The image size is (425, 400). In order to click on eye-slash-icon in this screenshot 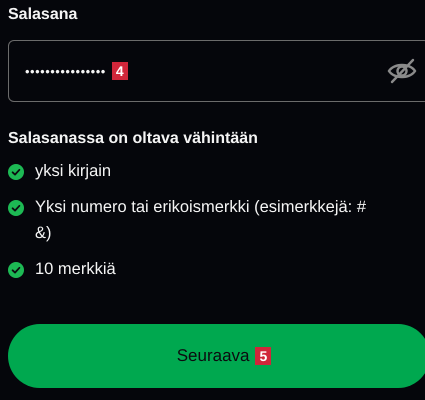, I will do `click(402, 71)`.